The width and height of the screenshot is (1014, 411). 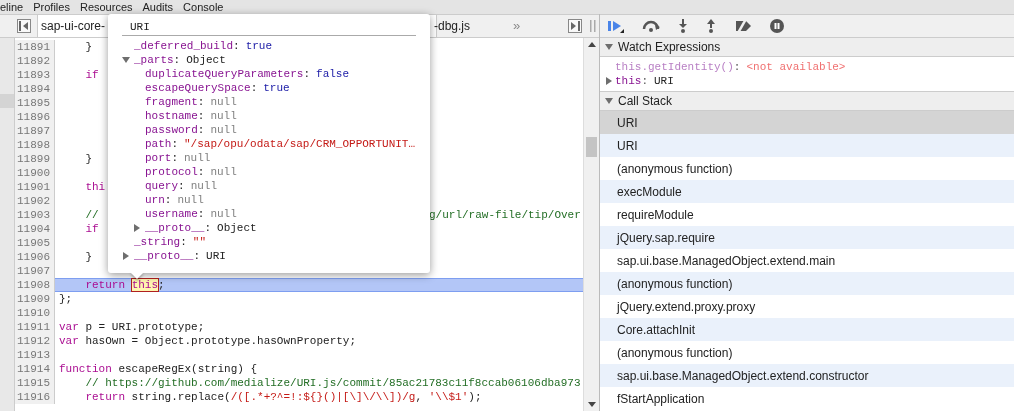 I want to click on line-number: 11898, so click(x=35, y=145).